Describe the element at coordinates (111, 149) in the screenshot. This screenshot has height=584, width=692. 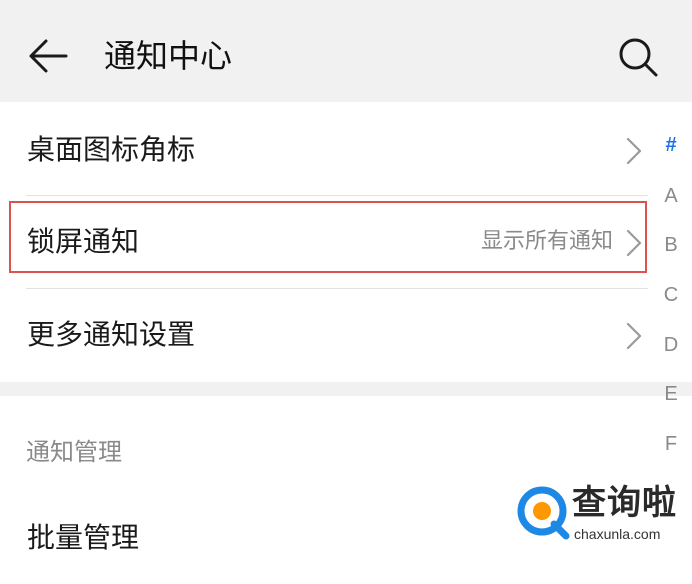
I see `row-label: 桌面图标角标` at that location.